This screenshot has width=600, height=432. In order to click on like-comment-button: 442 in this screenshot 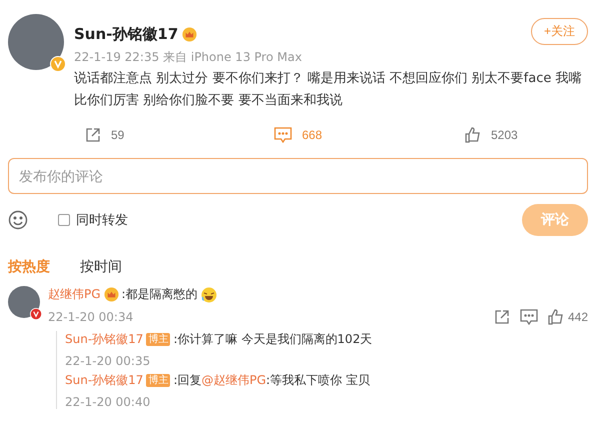, I will do `click(563, 317)`.